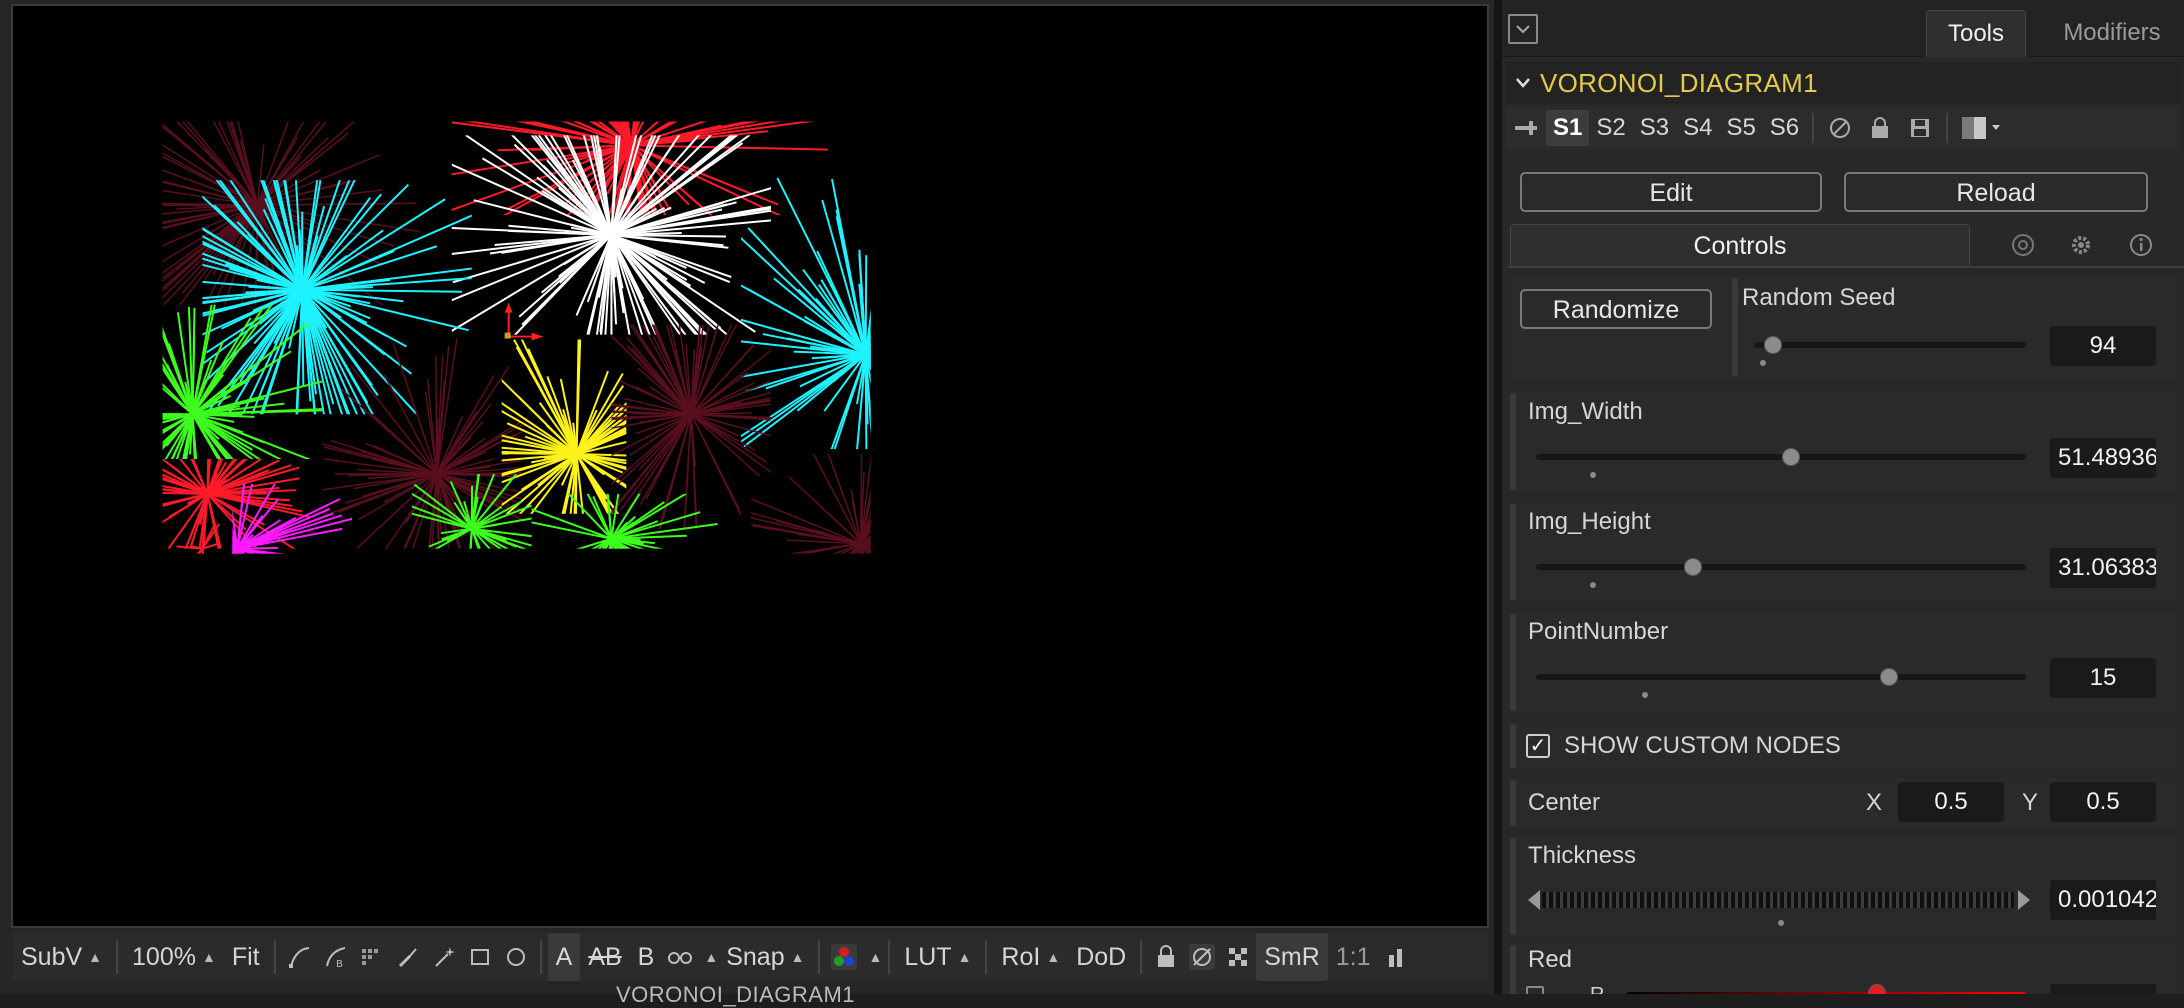  What do you see at coordinates (1671, 192) in the screenshot?
I see `edit-button: Edit` at bounding box center [1671, 192].